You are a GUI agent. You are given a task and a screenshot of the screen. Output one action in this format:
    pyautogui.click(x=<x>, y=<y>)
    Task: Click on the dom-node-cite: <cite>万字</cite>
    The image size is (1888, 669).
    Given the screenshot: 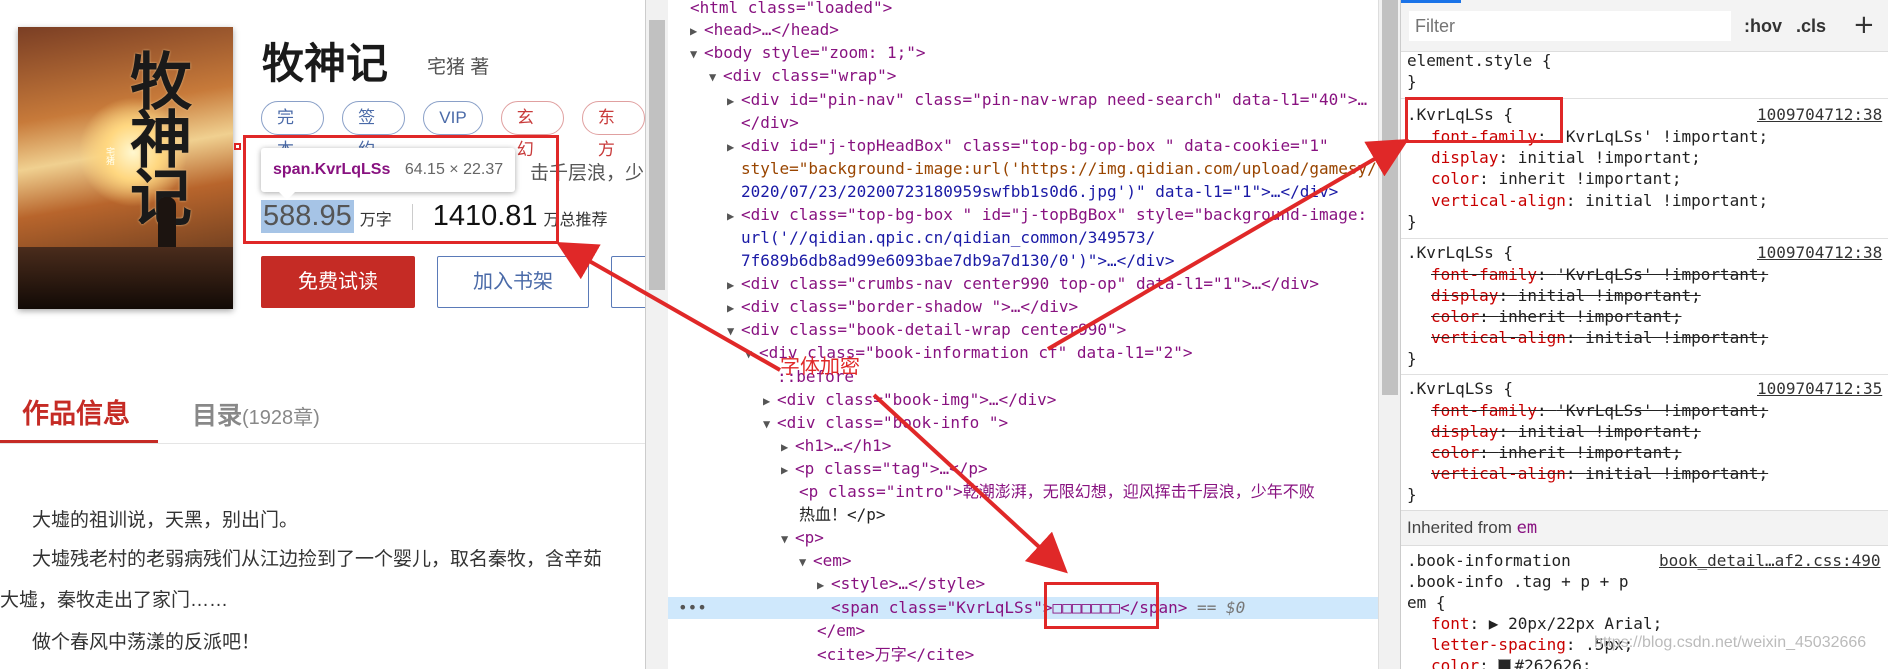 What is the action you would take?
    pyautogui.click(x=895, y=655)
    